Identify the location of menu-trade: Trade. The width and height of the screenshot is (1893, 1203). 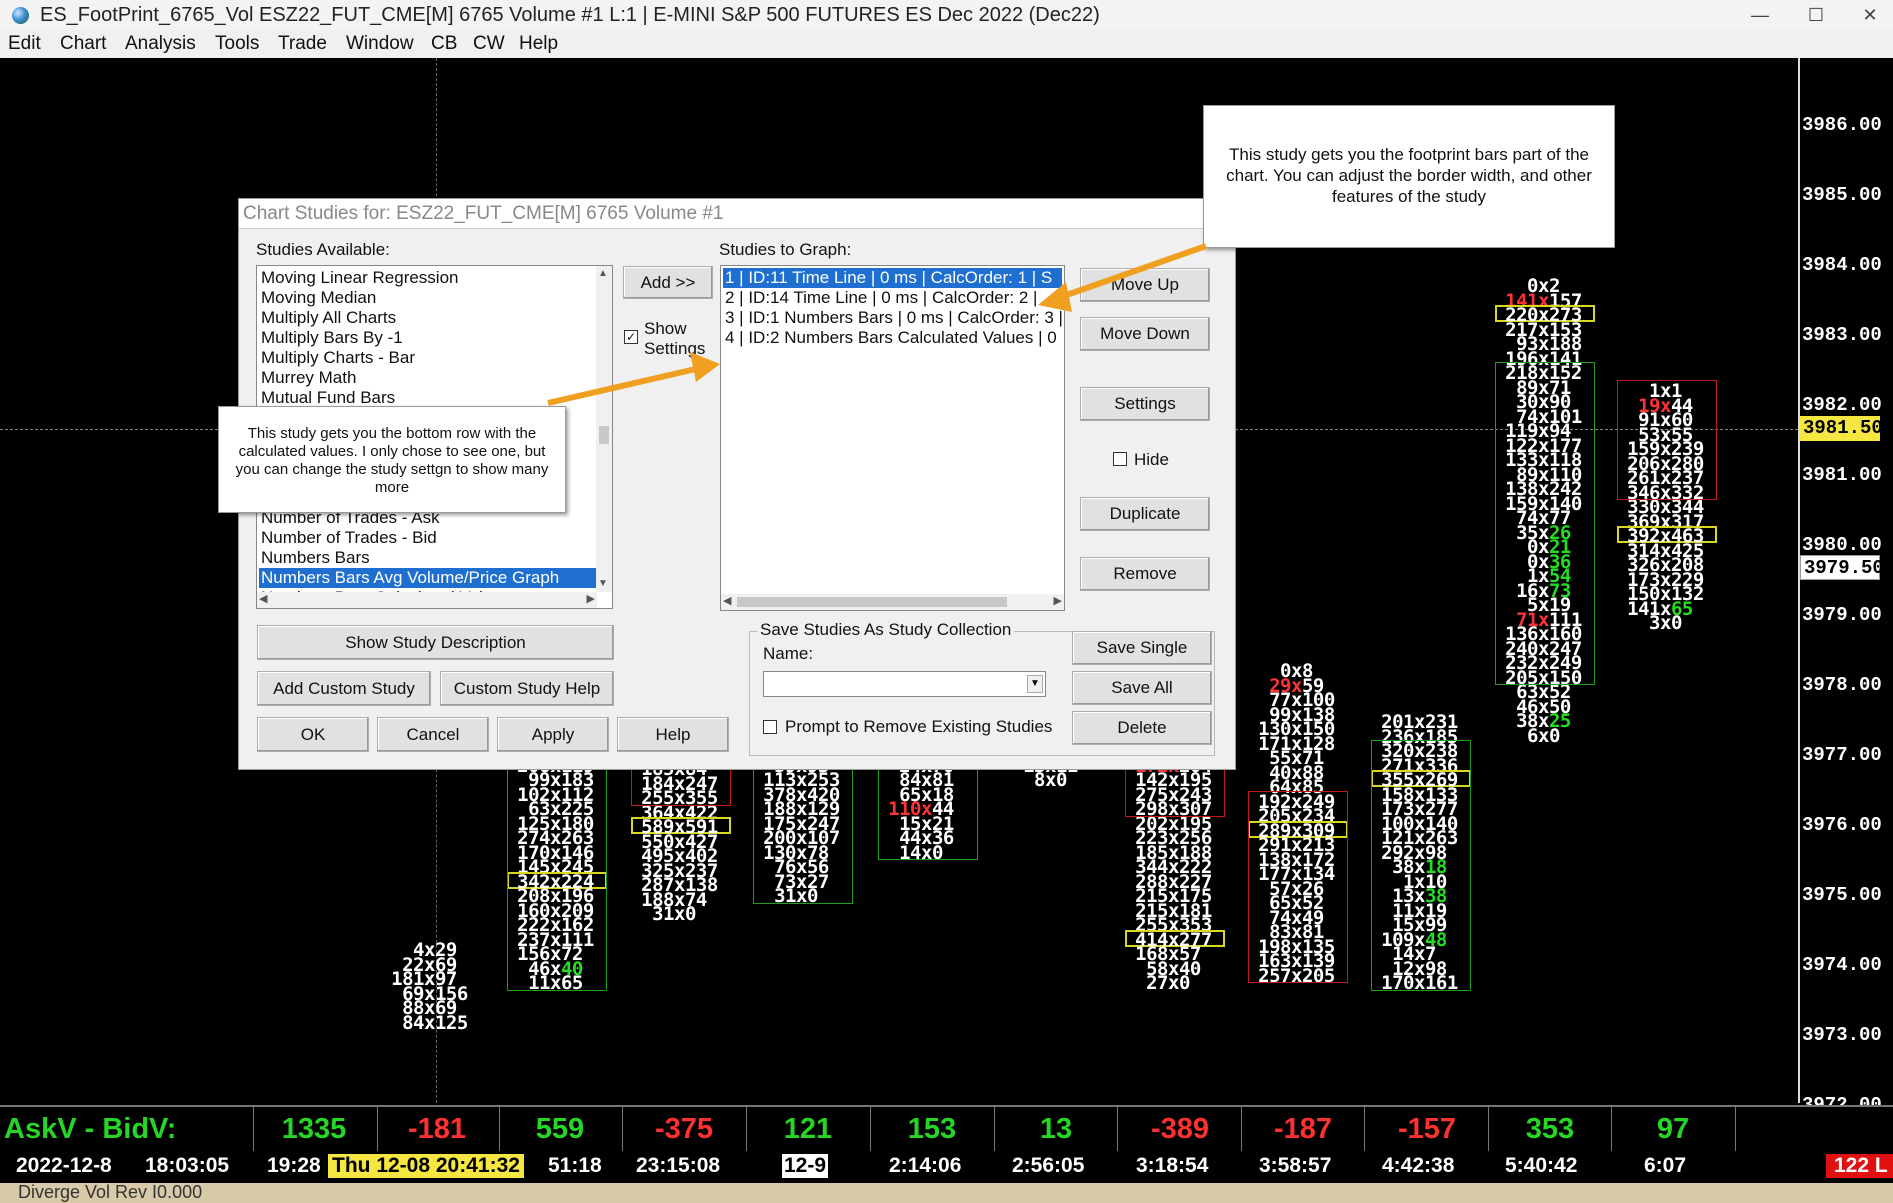
(302, 44).